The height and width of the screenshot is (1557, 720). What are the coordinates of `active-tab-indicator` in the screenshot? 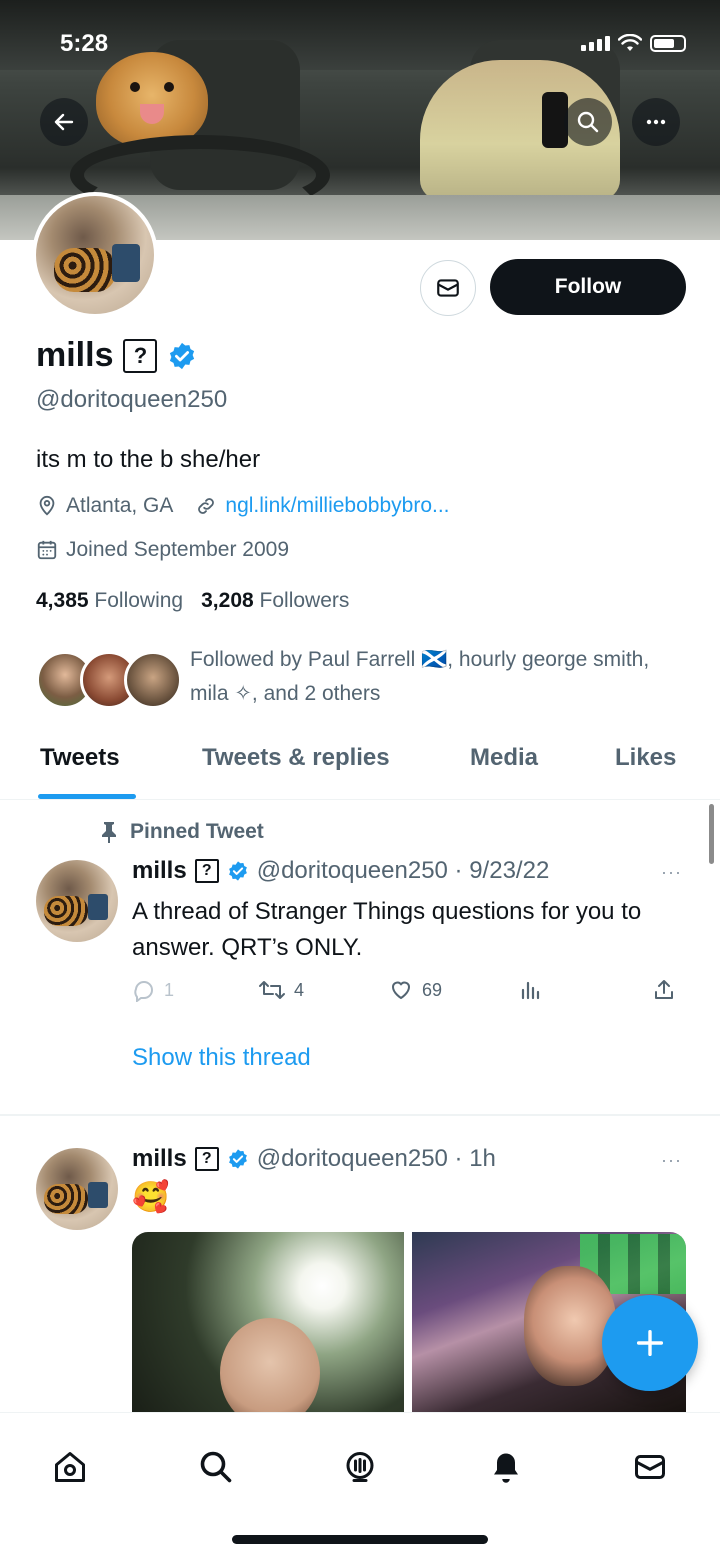 It's located at (87, 796).